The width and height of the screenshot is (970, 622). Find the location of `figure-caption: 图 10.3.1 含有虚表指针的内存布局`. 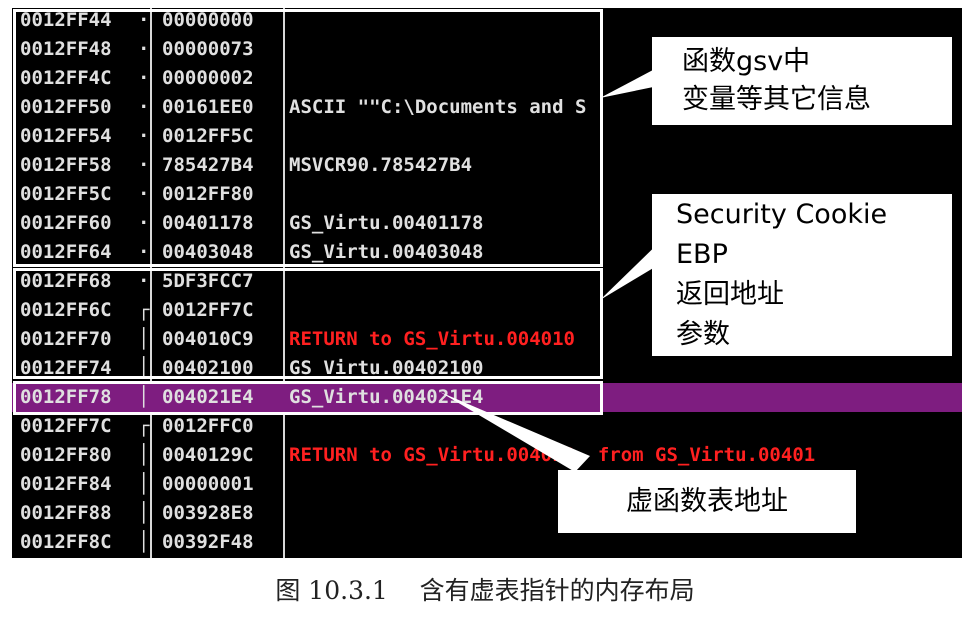

figure-caption: 图 10.3.1 含有虚表指针的内存布局 is located at coordinates (485, 589).